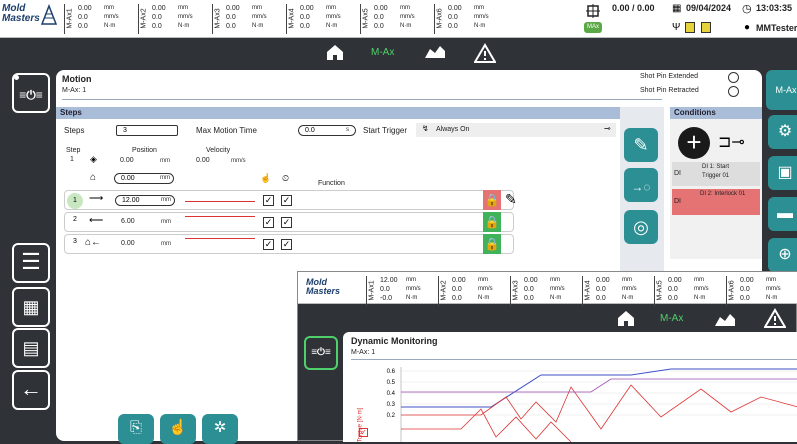 Image resolution: width=797 pixels, height=444 pixels. What do you see at coordinates (166, 244) in the screenshot?
I see `position-unit: mm` at bounding box center [166, 244].